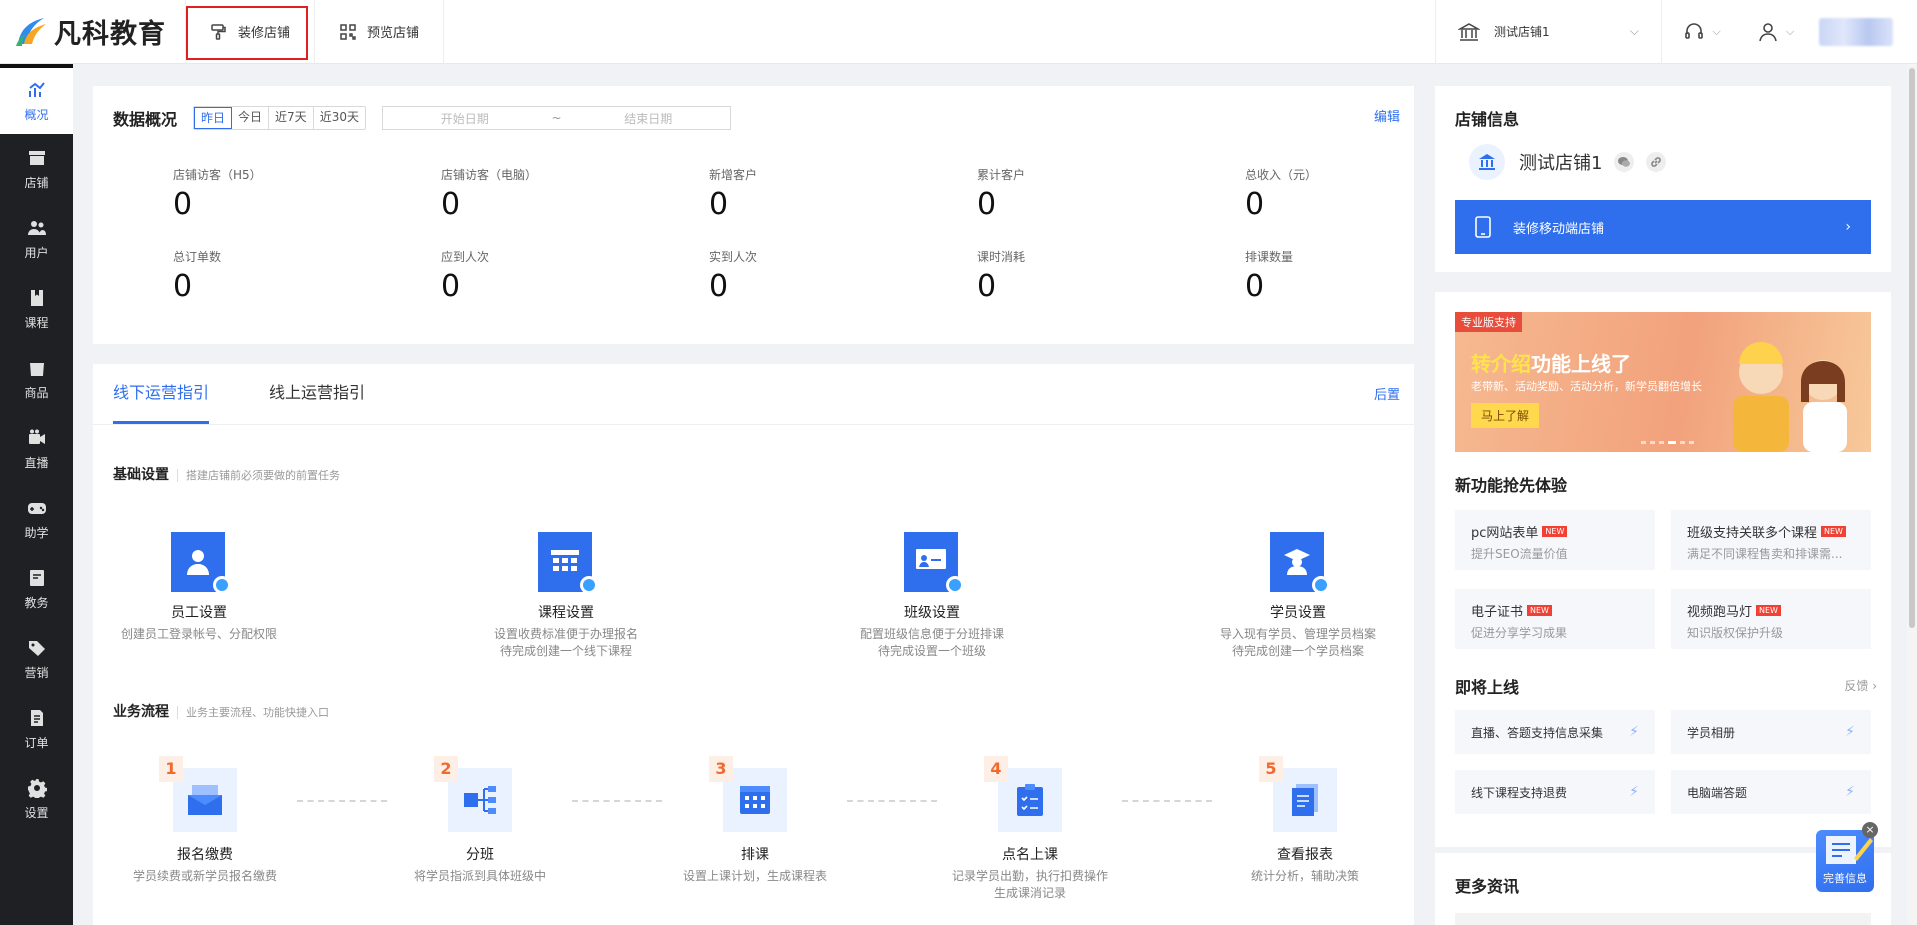 The height and width of the screenshot is (925, 1917). Describe the element at coordinates (1029, 876) in the screenshot. I see `flow-desc-line: 记录学员出勤，执行扣费操作` at that location.